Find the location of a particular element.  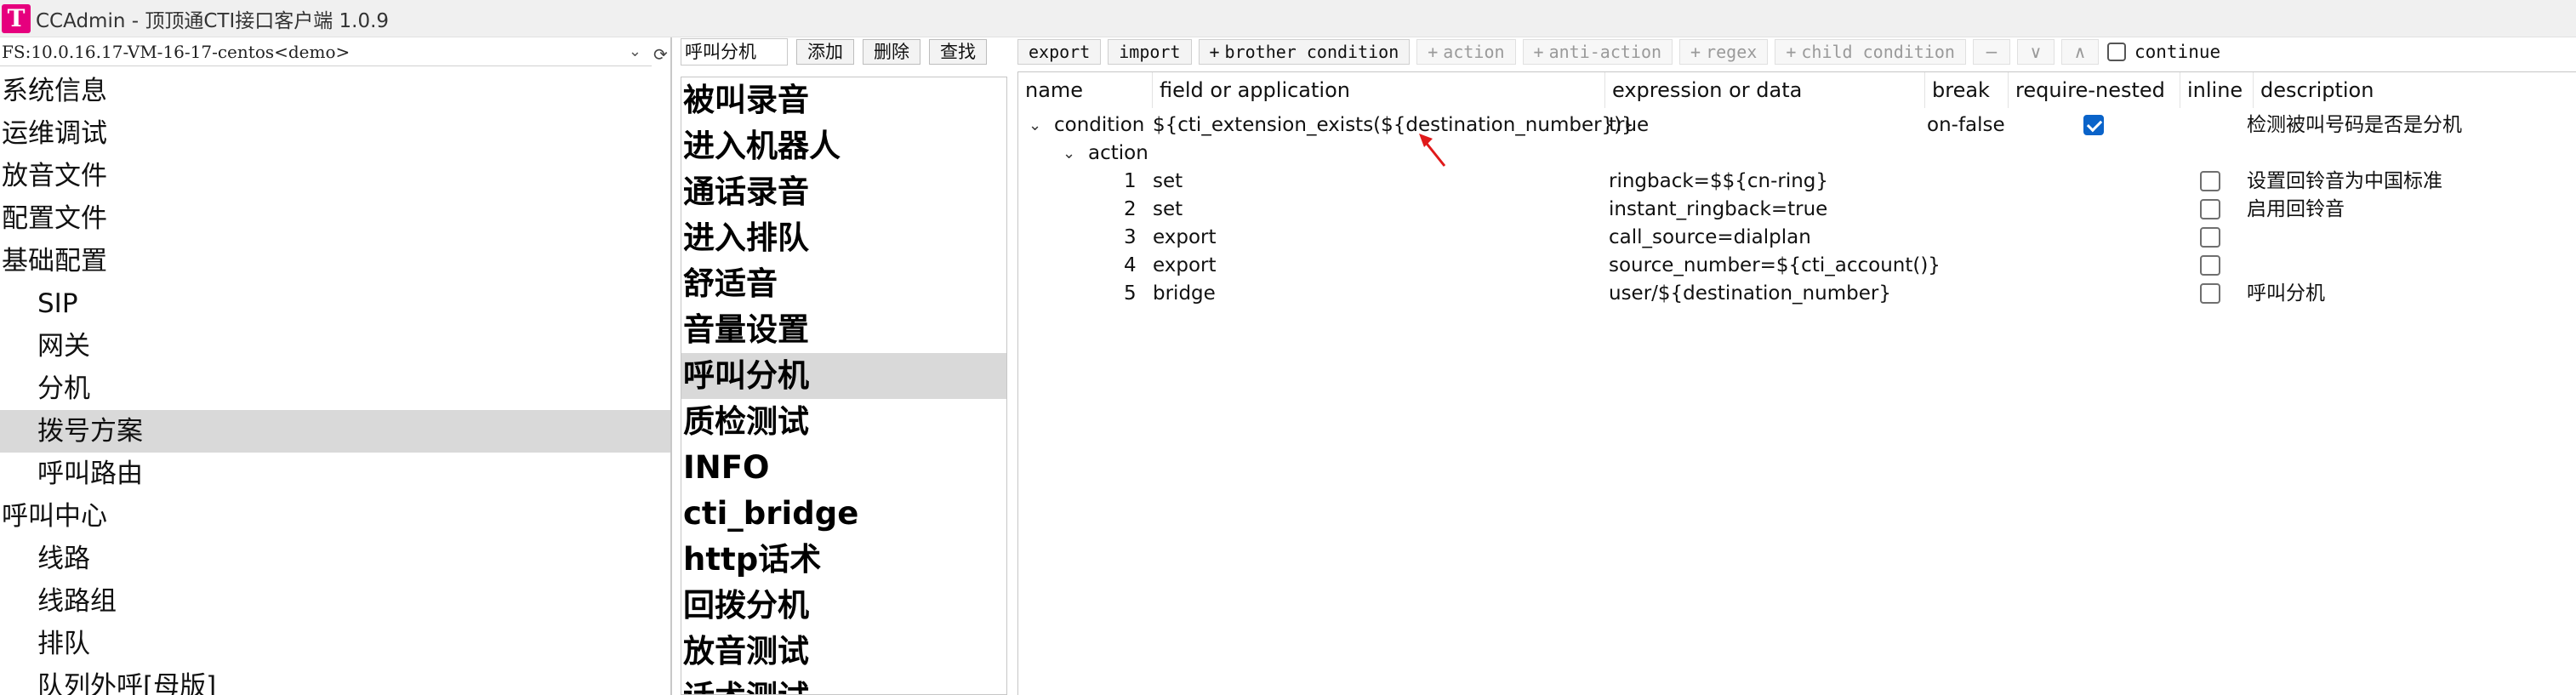

column-header-expression: expression or data is located at coordinates (1765, 90).